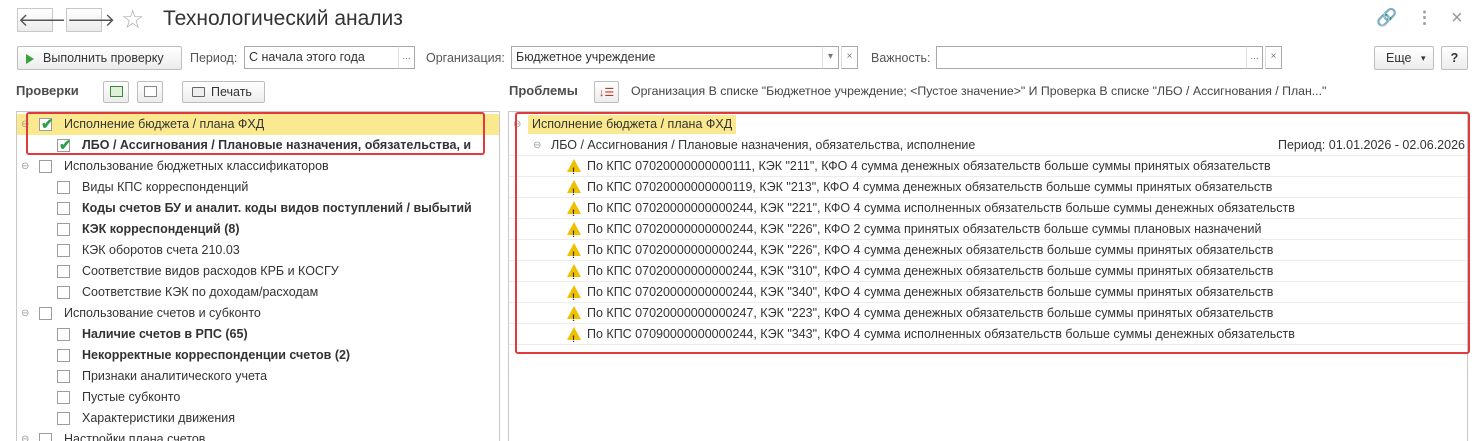  I want to click on check-tree-row: Пустые субконто, so click(258, 397).